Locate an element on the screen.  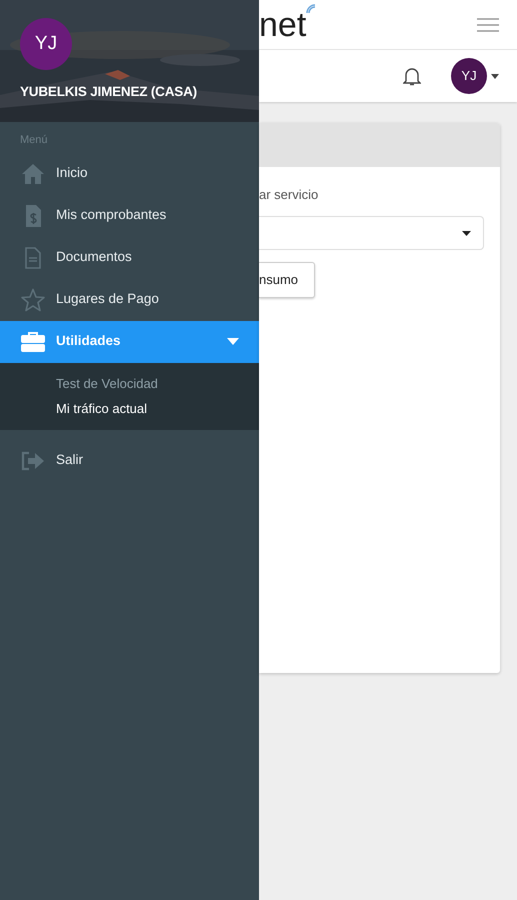
consult-button: nsumo is located at coordinates (287, 280).